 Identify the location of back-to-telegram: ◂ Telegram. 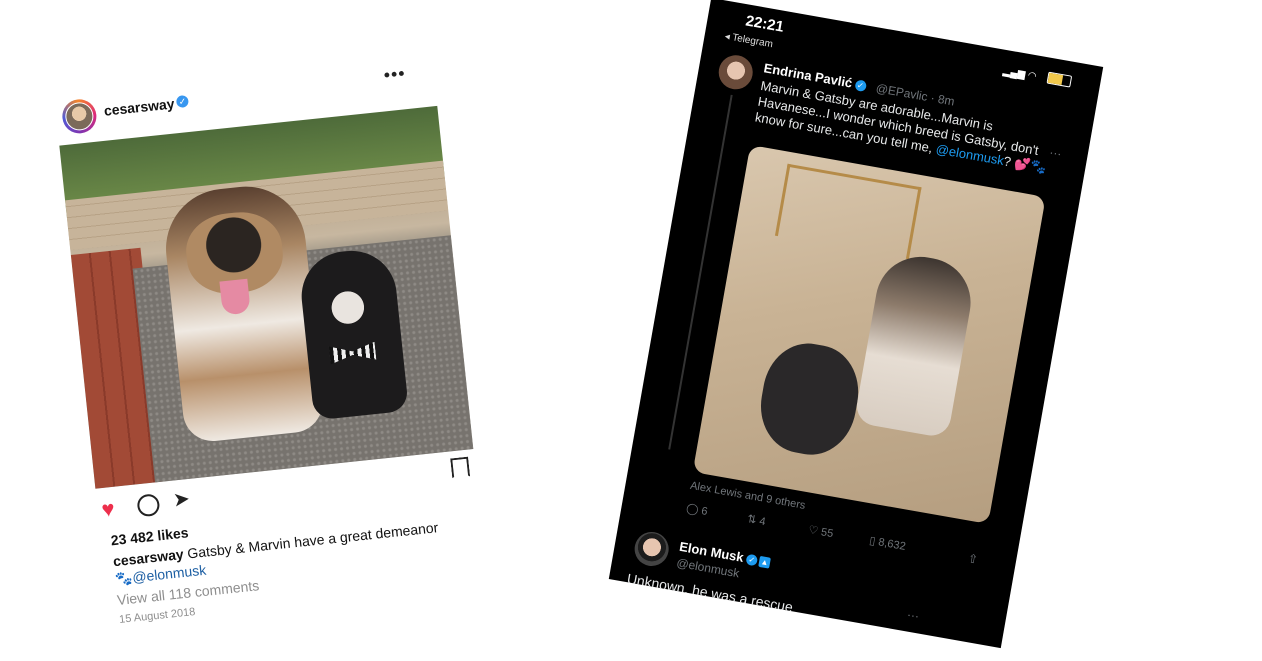
(749, 40).